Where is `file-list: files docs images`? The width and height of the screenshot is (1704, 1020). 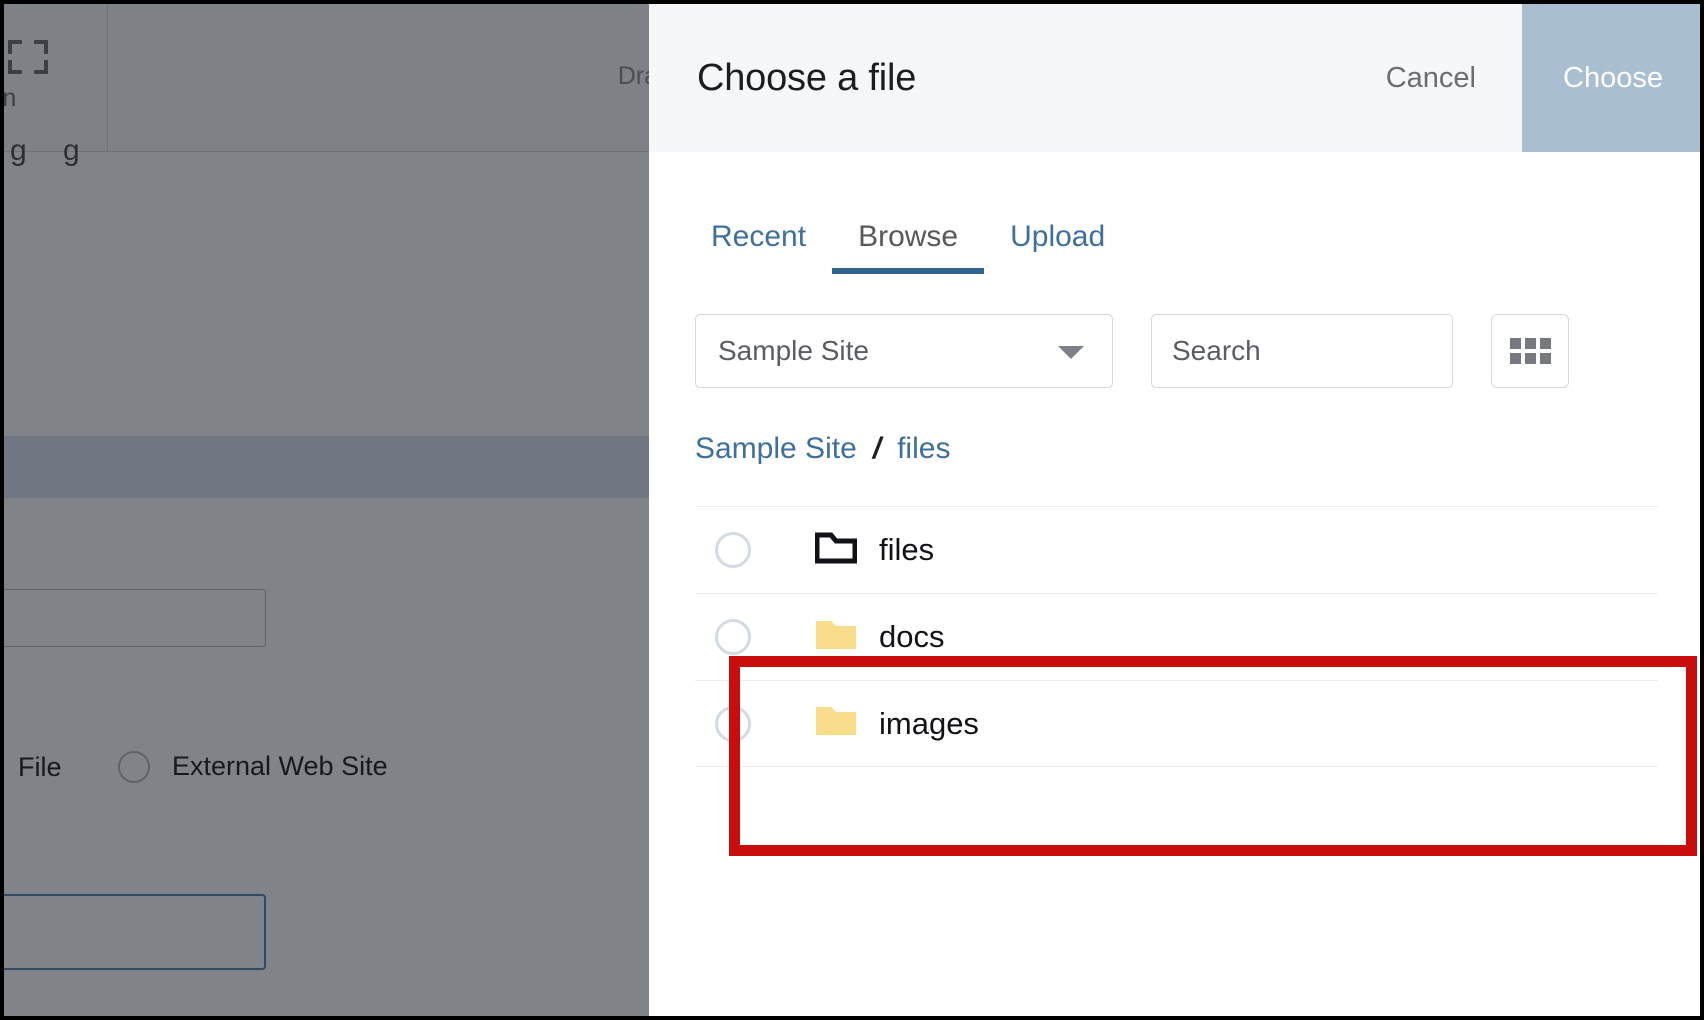 file-list: files docs images is located at coordinates (1176, 636).